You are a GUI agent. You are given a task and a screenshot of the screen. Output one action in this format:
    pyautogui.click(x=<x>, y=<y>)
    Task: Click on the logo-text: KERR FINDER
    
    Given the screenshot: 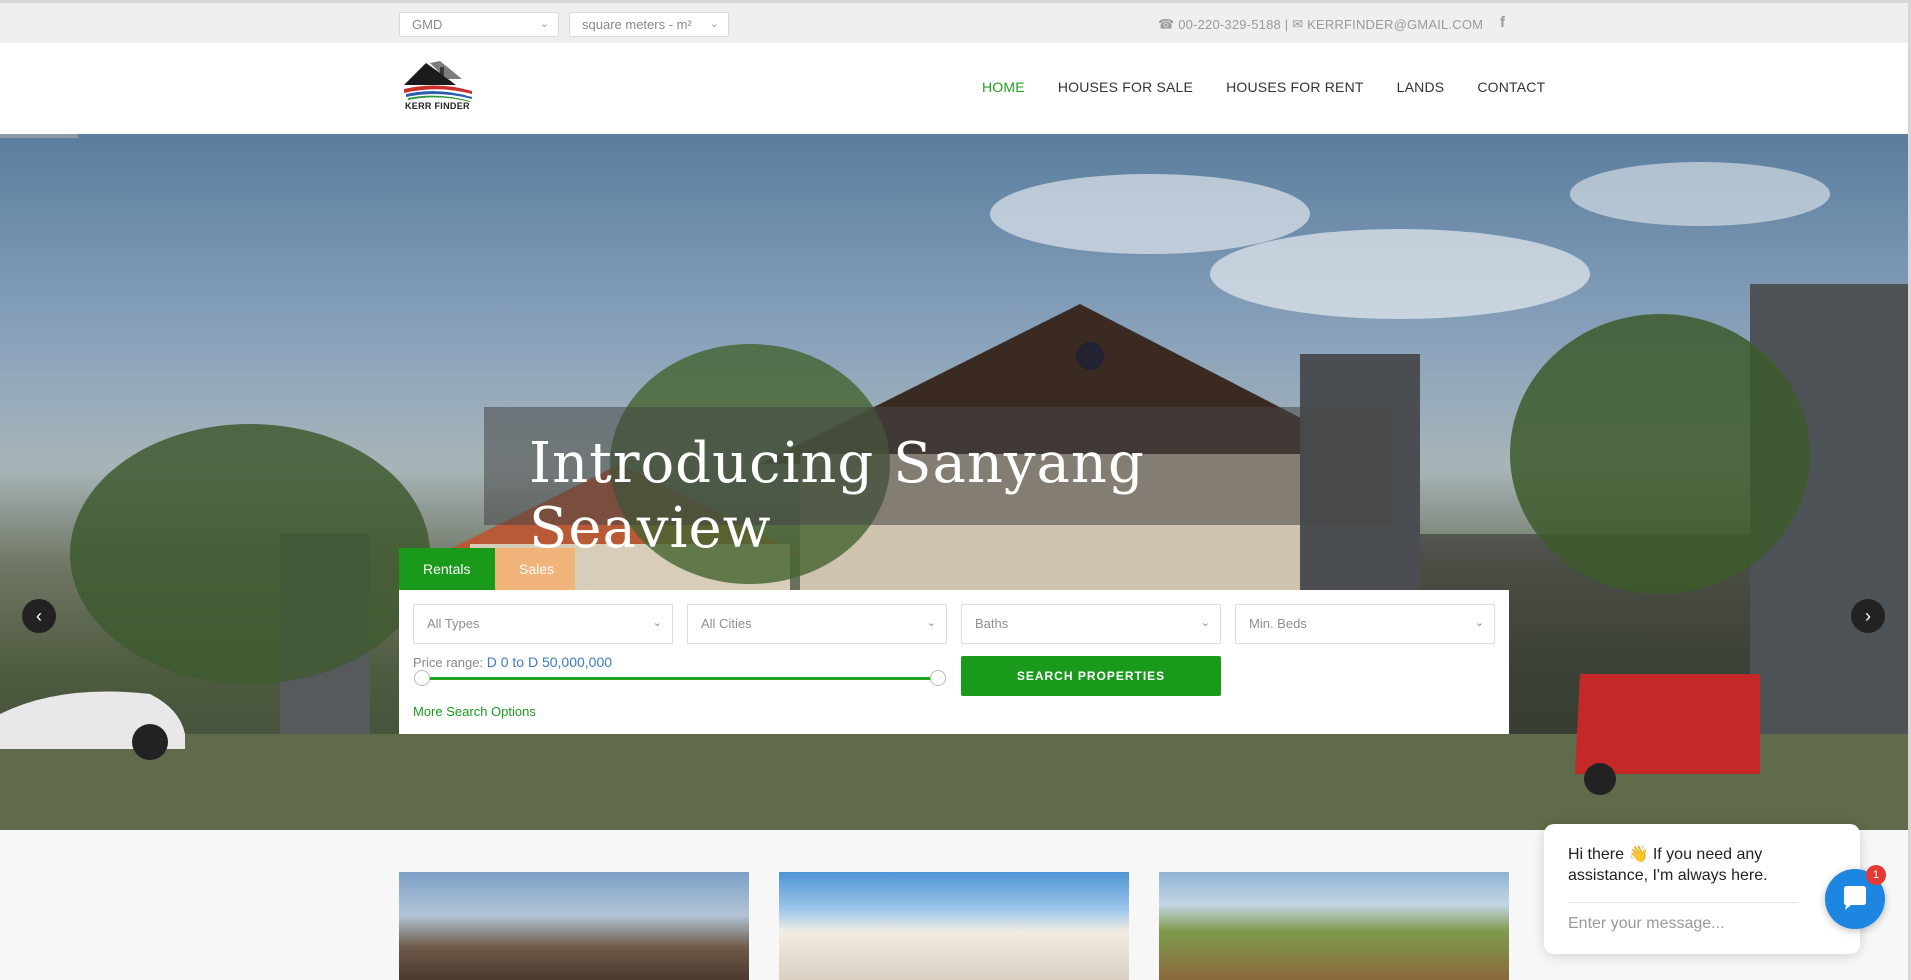 What is the action you would take?
    pyautogui.click(x=437, y=106)
    